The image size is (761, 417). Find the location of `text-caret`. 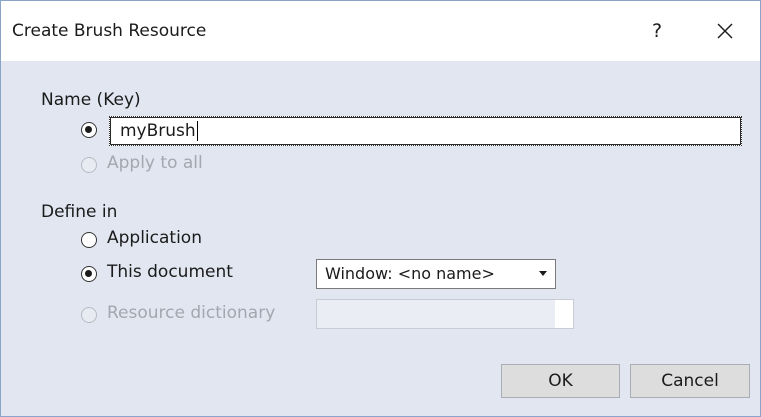

text-caret is located at coordinates (197, 131).